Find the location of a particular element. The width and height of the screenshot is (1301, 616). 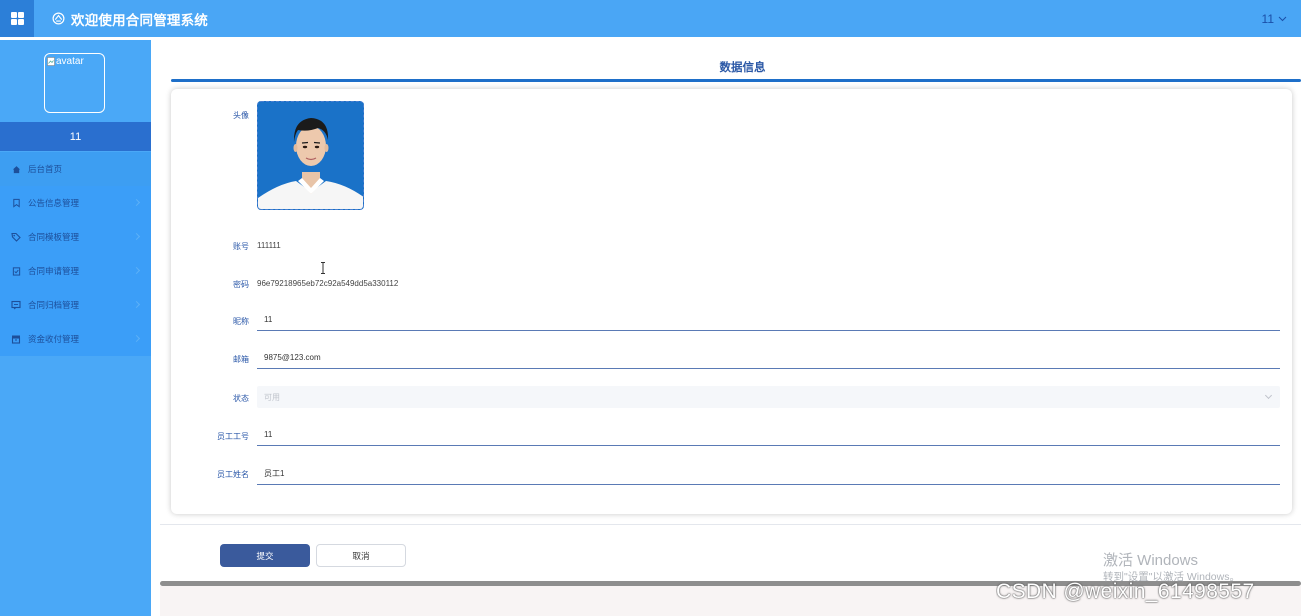

clipboard-icon is located at coordinates (16, 271).